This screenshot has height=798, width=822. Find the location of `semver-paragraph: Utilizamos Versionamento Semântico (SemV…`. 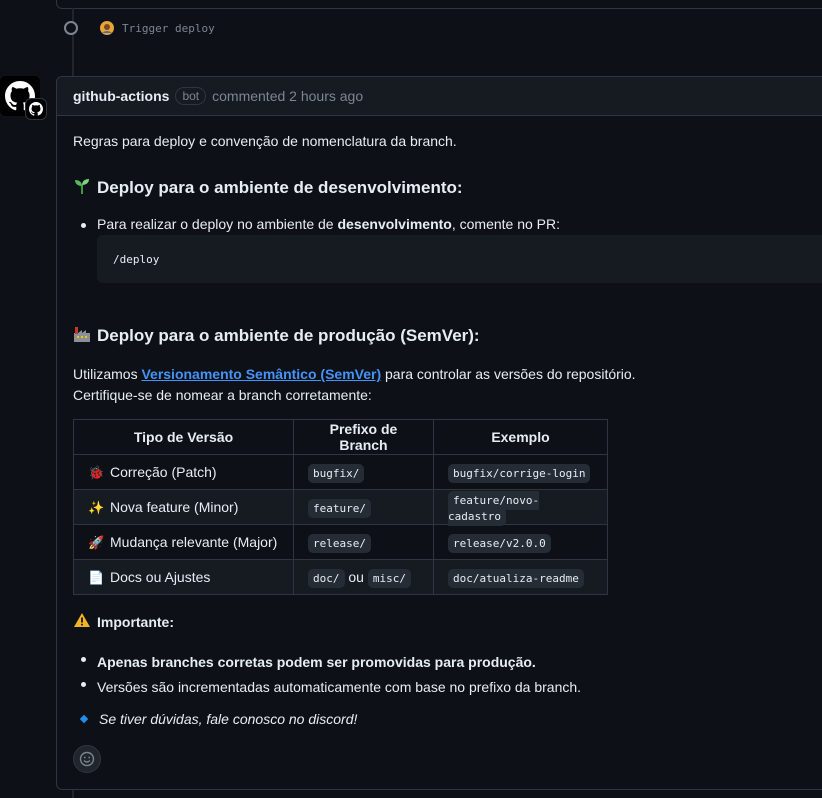

semver-paragraph: Utilizamos Versionamento Semântico (SemV… is located at coordinates (354, 385).